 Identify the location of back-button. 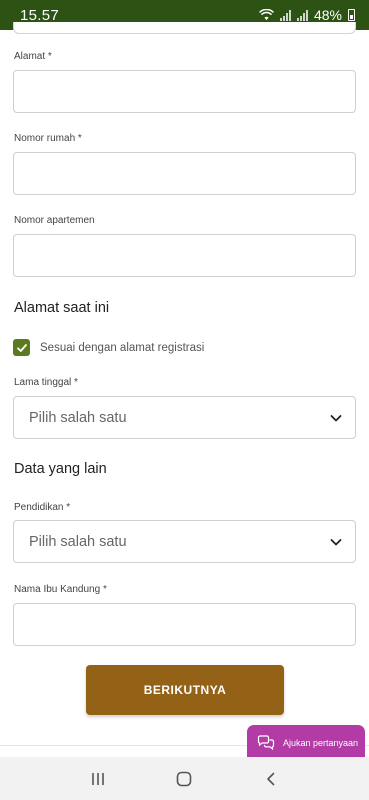
(271, 779).